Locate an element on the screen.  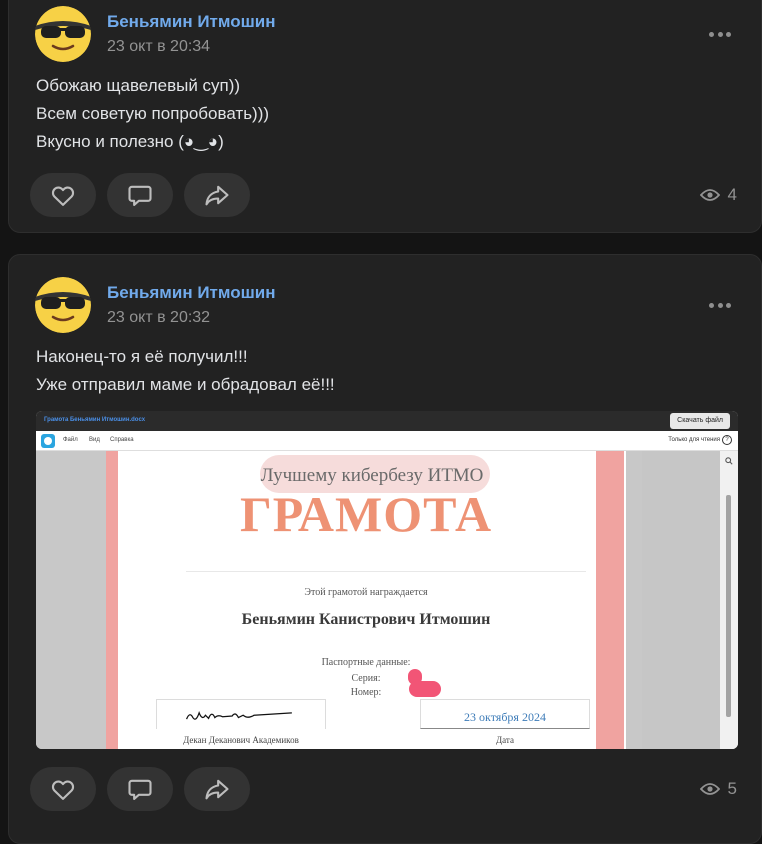
certificate-date: 23 октября 2024 is located at coordinates (505, 717).